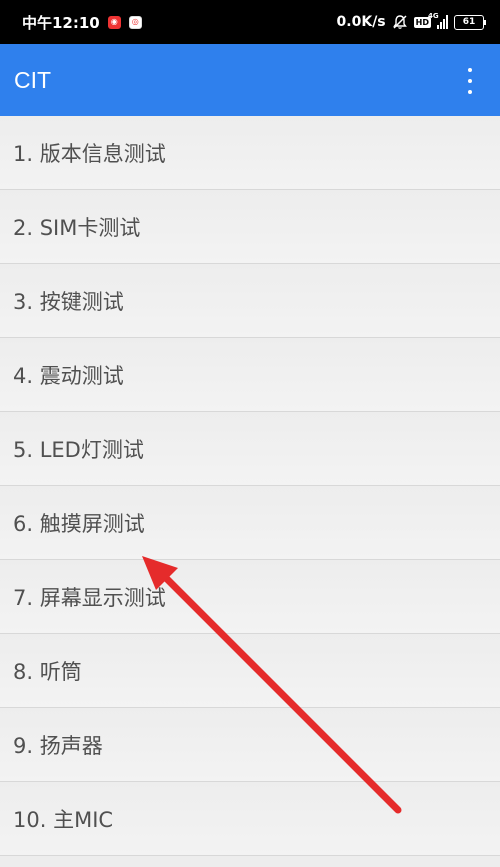 This screenshot has height=867, width=500. Describe the element at coordinates (250, 22) in the screenshot. I see `status-bar: 中午12:10 ◉ ◎ 0.0K/s HD 4G 61` at that location.